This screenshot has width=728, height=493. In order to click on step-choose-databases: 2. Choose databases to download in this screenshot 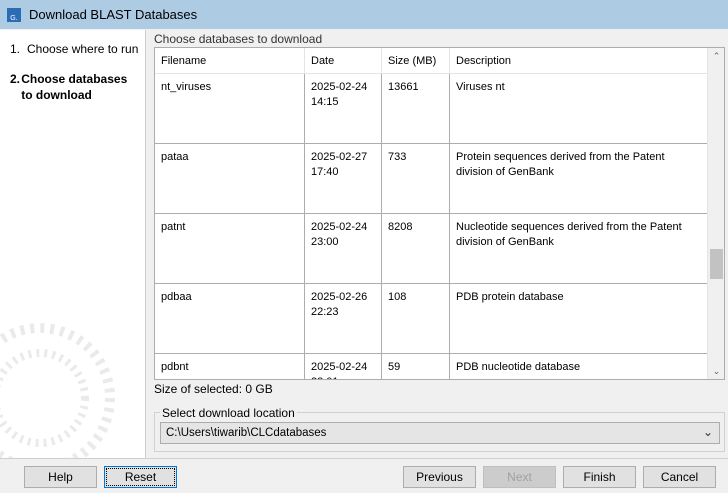, I will do `click(69, 87)`.